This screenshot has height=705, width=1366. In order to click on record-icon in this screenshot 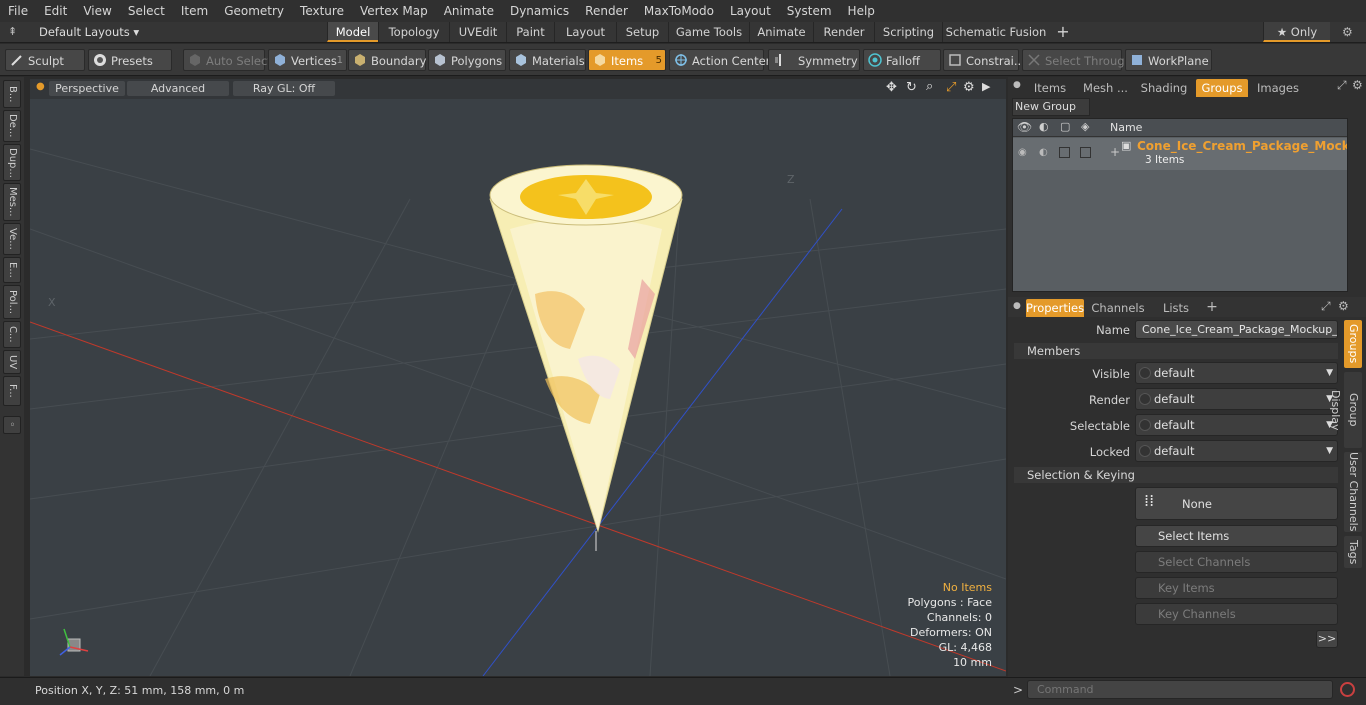, I will do `click(1347, 689)`.